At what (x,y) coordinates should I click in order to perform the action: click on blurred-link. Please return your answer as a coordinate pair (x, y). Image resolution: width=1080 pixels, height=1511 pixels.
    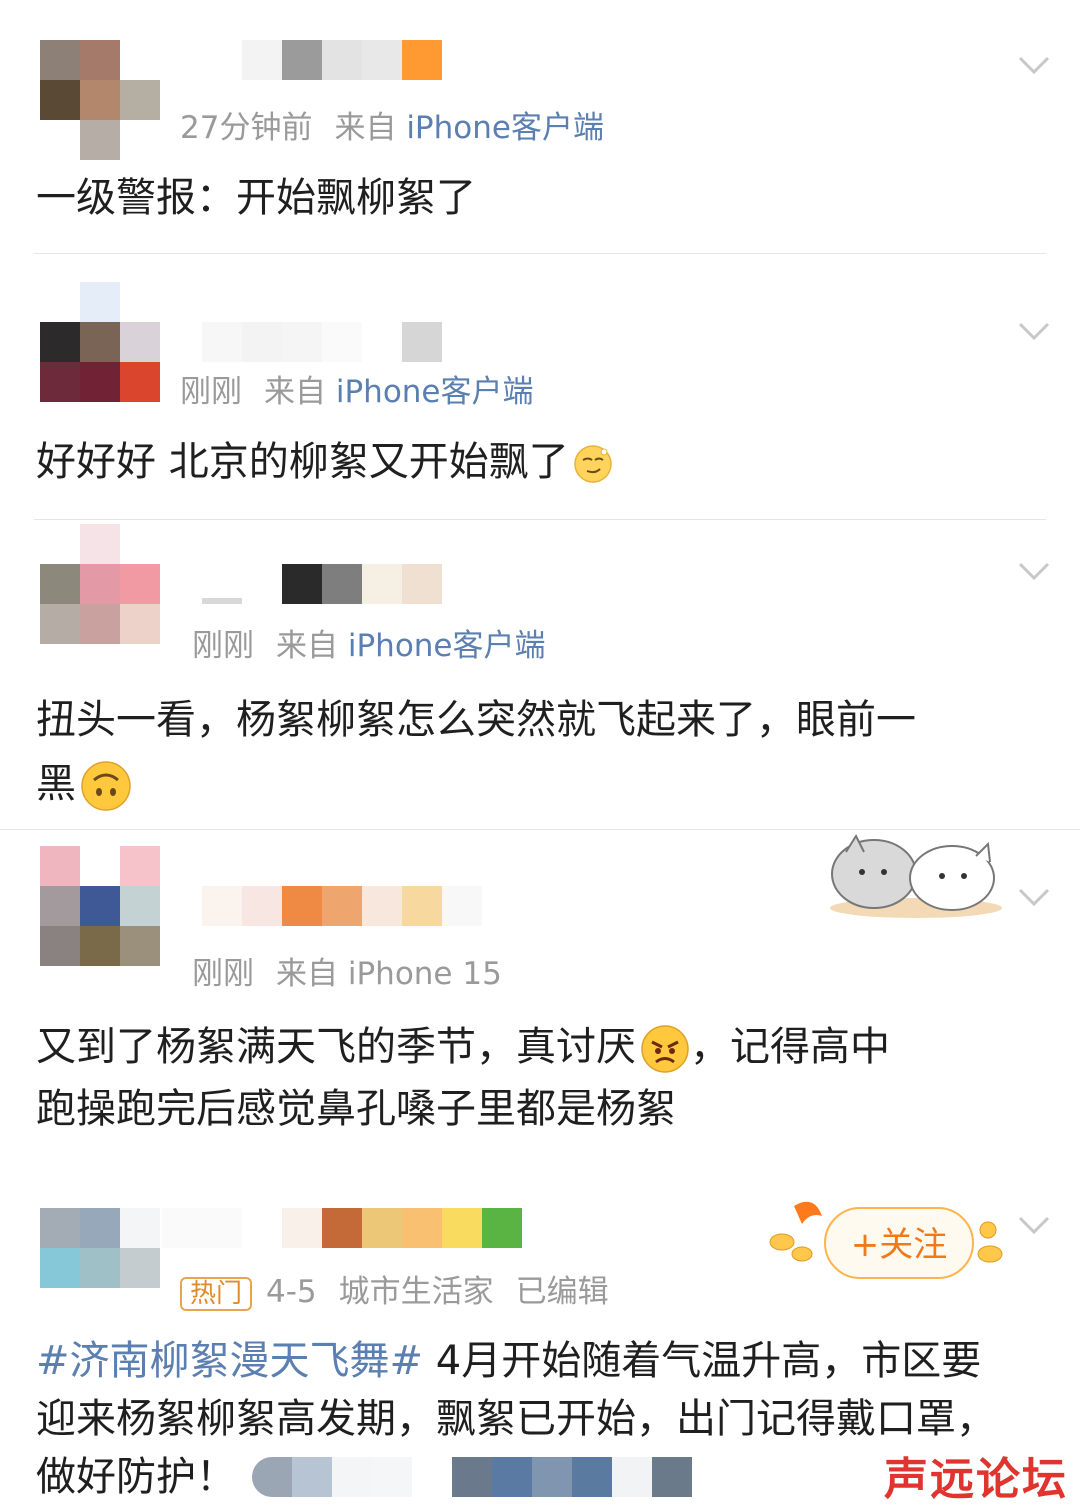
    Looking at the image, I should click on (472, 1477).